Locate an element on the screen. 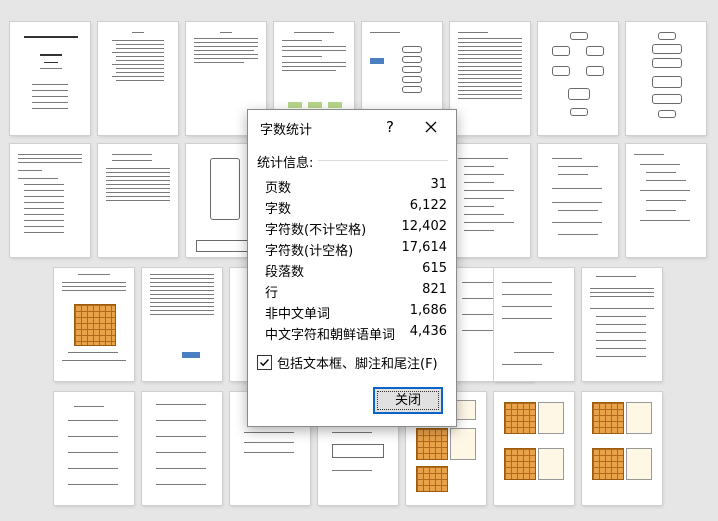 Image resolution: width=718 pixels, height=521 pixels. stat-row-chinese-korean-words: 中文字符和朝鲜语单词 4,436 is located at coordinates (356, 334).